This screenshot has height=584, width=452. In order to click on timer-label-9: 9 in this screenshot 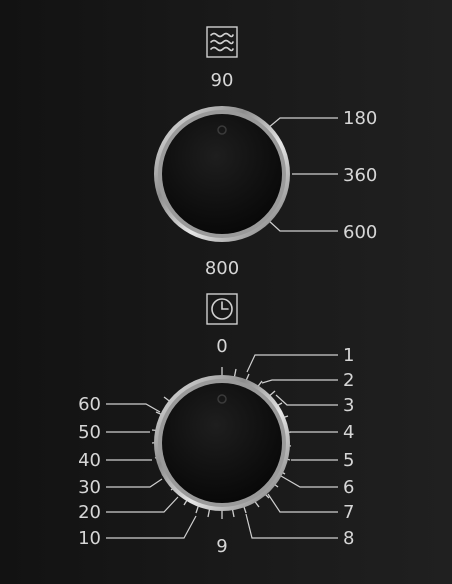, I will do `click(221, 546)`.